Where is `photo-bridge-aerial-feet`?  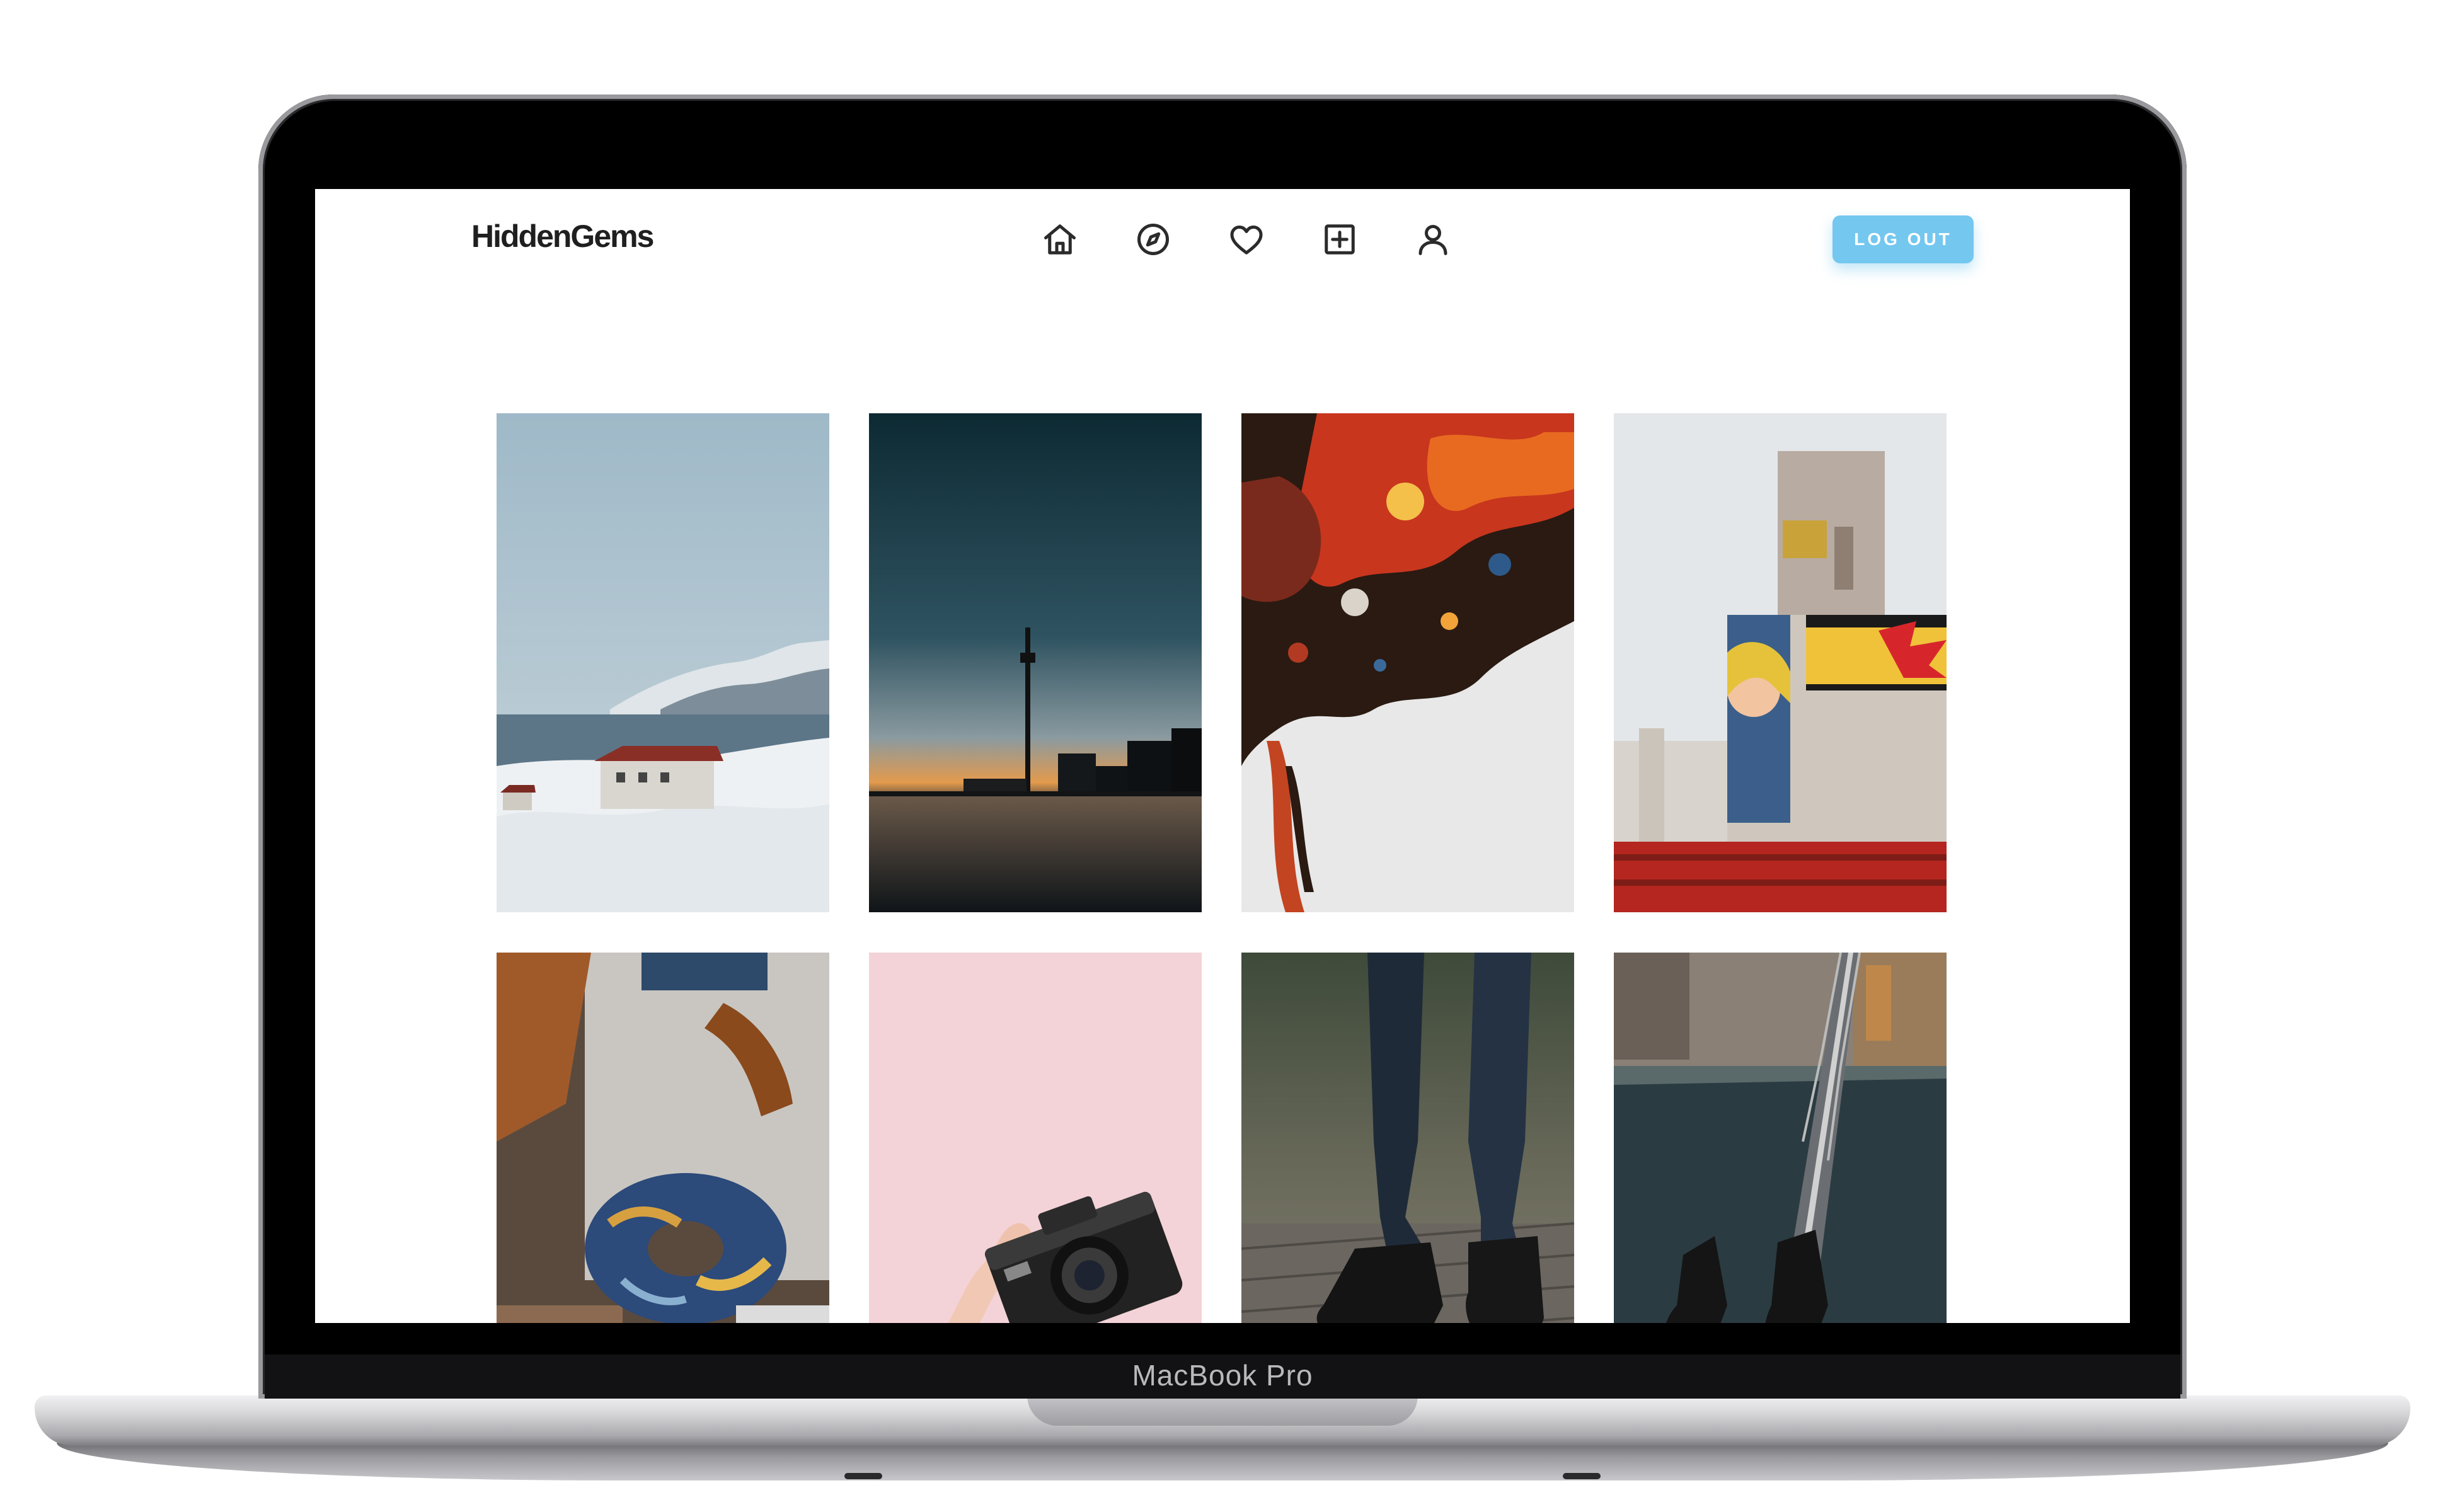 photo-bridge-aerial-feet is located at coordinates (1780, 1138).